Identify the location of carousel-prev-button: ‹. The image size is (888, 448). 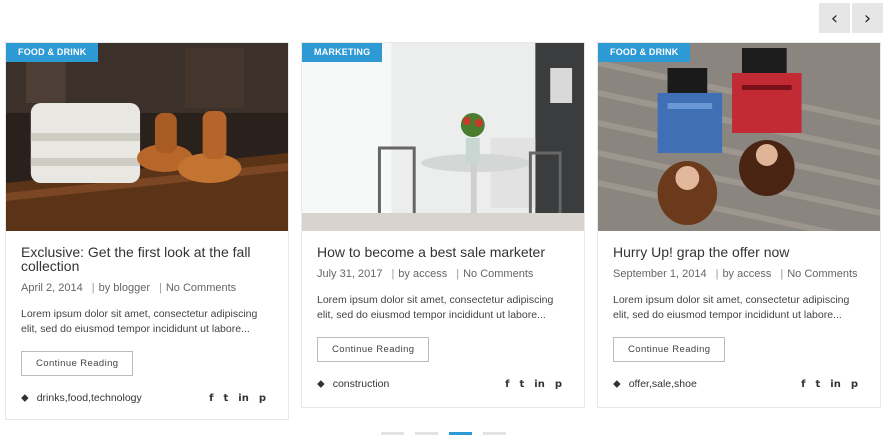
(834, 18).